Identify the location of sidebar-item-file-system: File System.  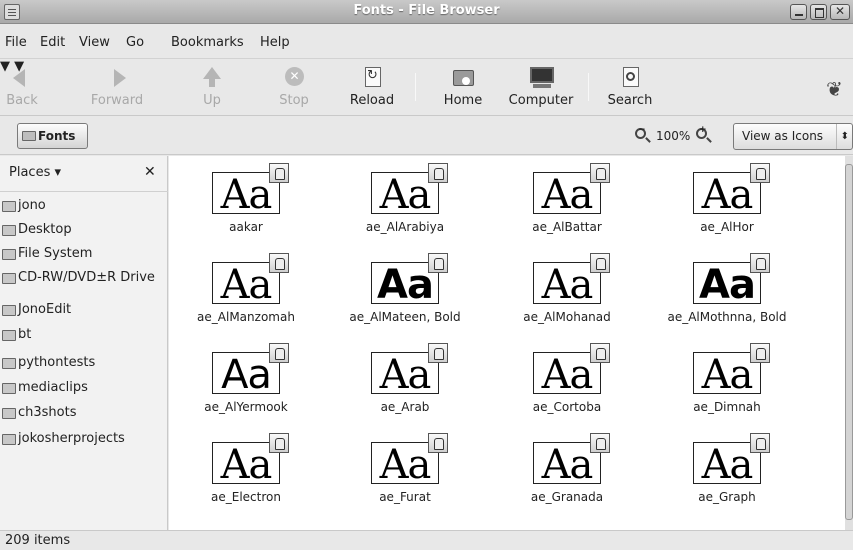
(84, 257).